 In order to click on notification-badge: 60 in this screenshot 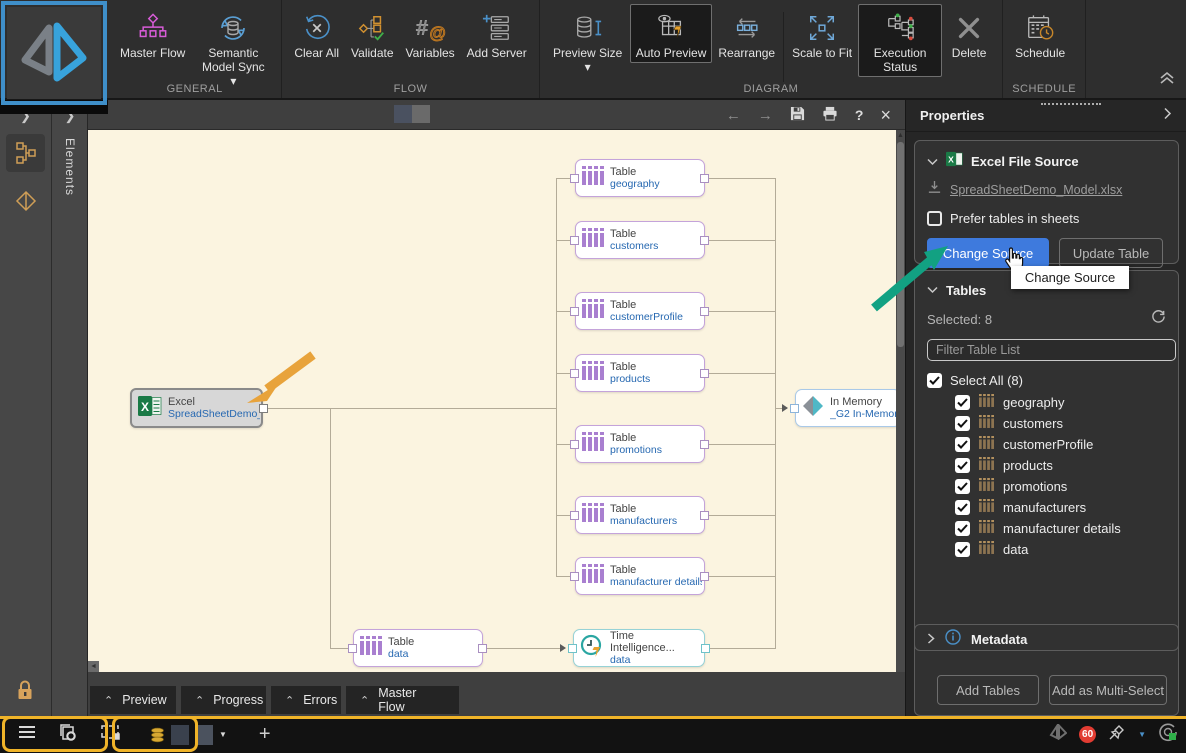, I will do `click(1088, 734)`.